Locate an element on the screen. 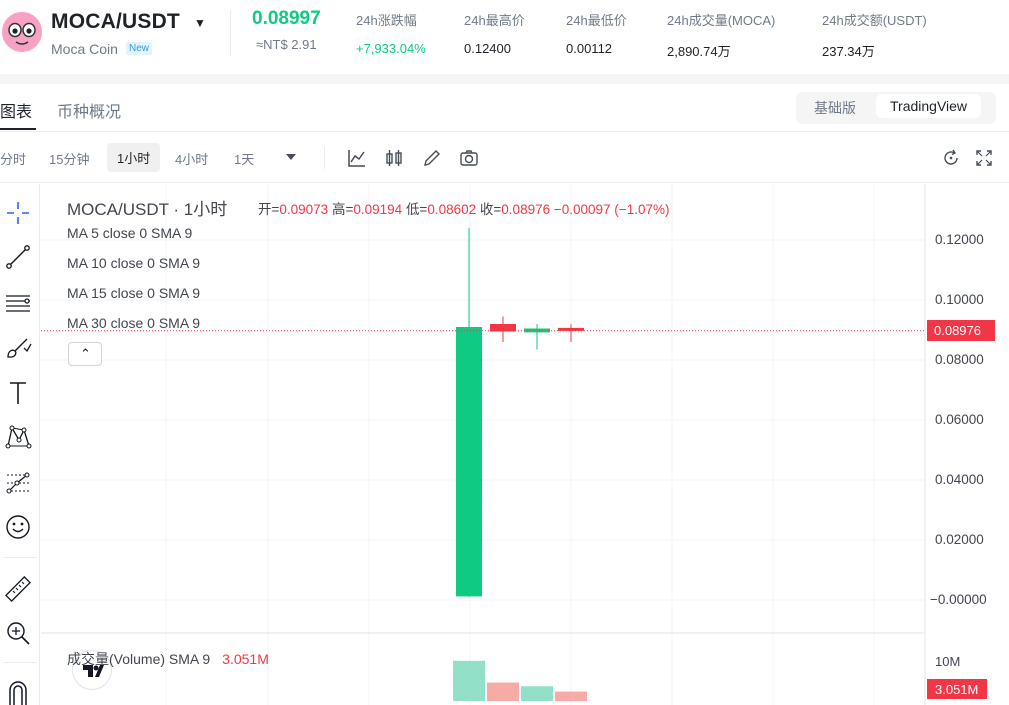 The height and width of the screenshot is (705, 1009). ma-15-legend: MA 15 close 0 SMA 9 is located at coordinates (133, 293).